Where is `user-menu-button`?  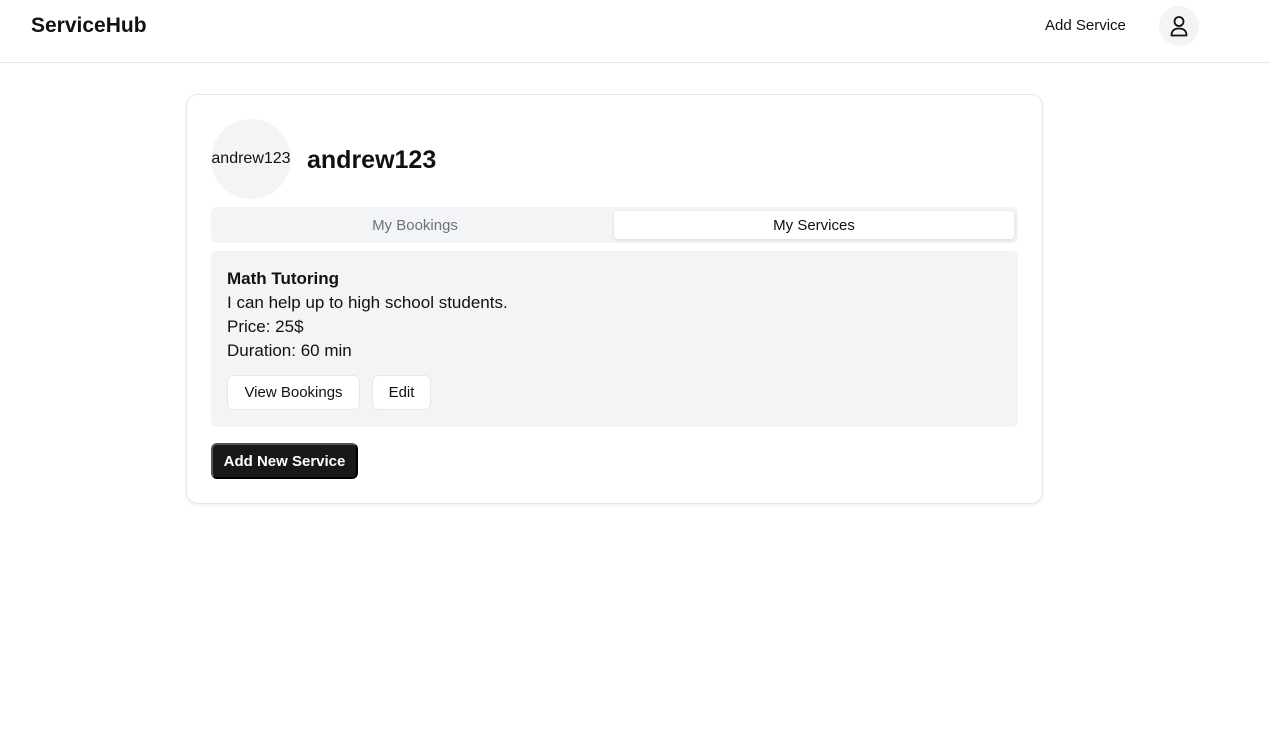 user-menu-button is located at coordinates (1179, 26).